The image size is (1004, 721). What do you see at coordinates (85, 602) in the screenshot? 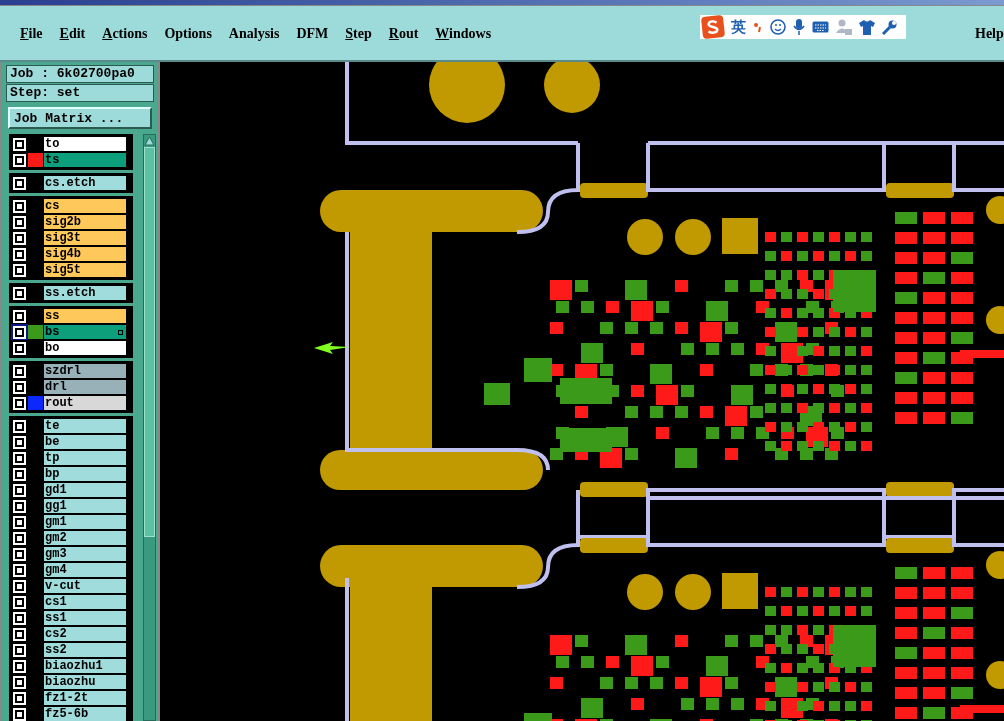
I see `layer-name: cs1` at bounding box center [85, 602].